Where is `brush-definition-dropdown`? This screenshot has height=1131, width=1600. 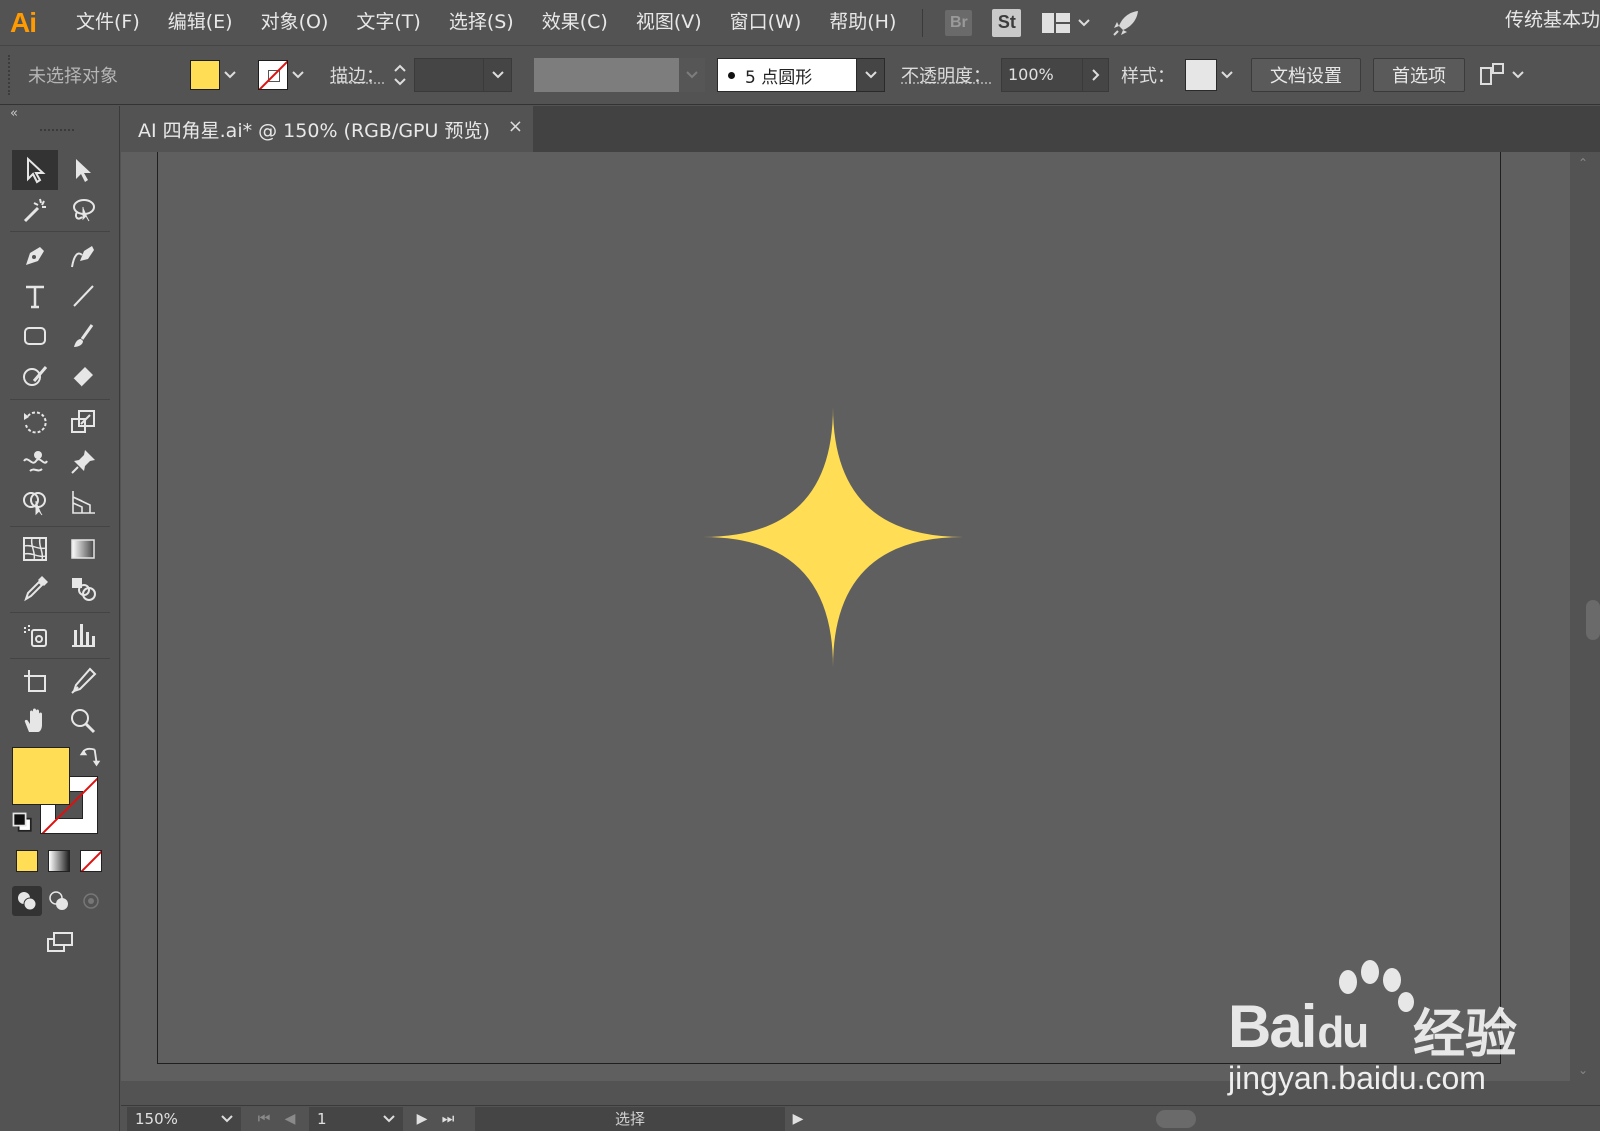 brush-definition-dropdown is located at coordinates (871, 75).